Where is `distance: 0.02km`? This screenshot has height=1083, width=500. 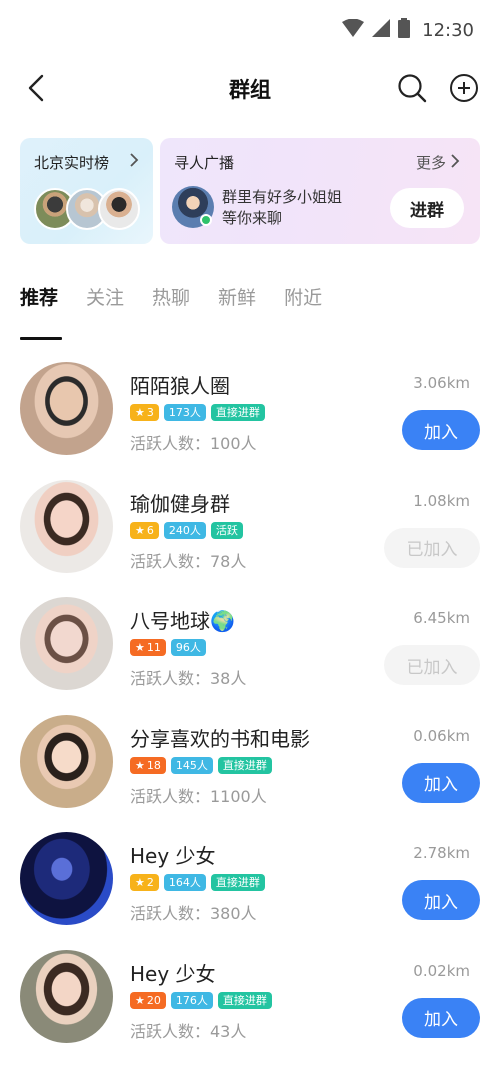
distance: 0.02km is located at coordinates (441, 970).